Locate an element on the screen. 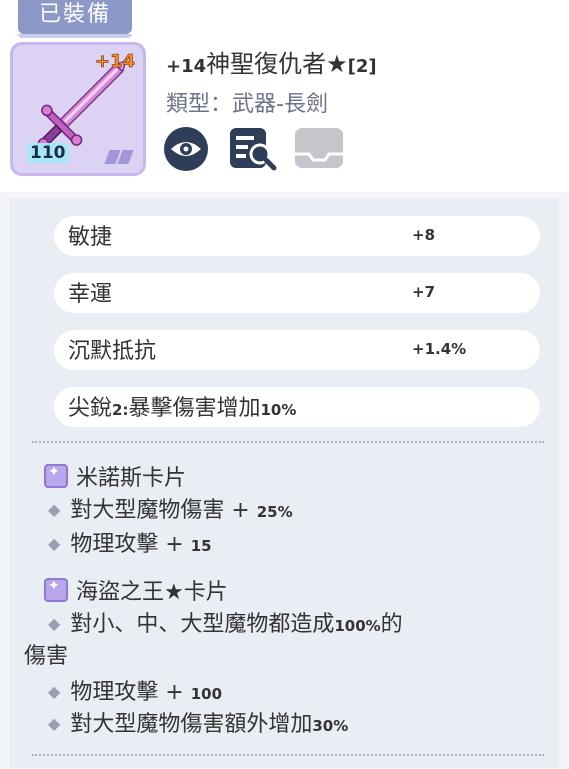 The width and height of the screenshot is (569, 769). inspect-icon is located at coordinates (252, 149).